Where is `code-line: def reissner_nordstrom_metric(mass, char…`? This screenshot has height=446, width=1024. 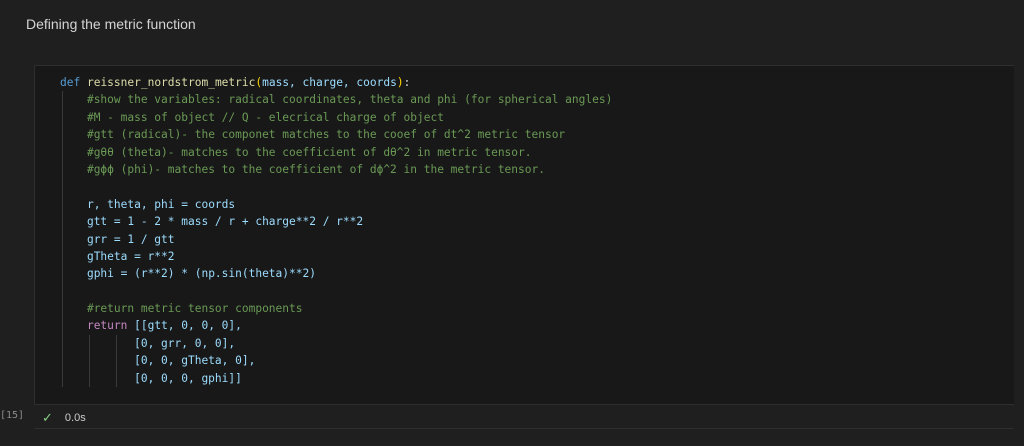 code-line: def reissner_nordstrom_metric(mass, char… is located at coordinates (235, 82).